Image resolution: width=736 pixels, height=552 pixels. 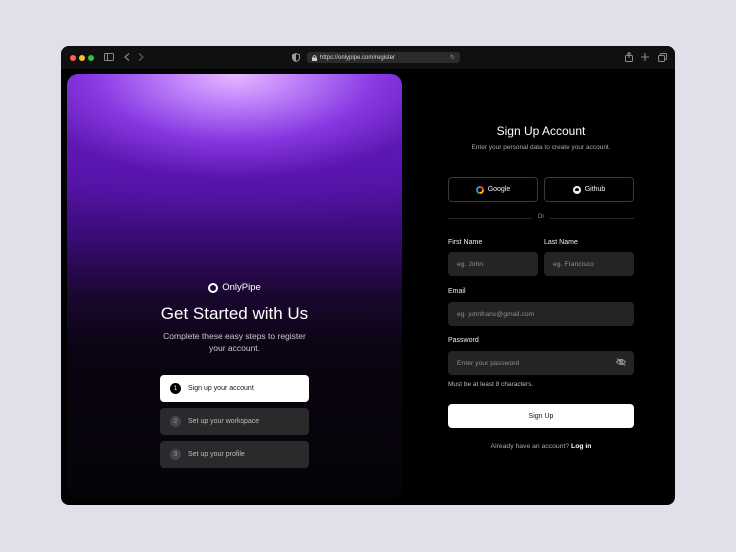 What do you see at coordinates (491, 384) in the screenshot?
I see `password-hint: Must be at least 8 characters.` at bounding box center [491, 384].